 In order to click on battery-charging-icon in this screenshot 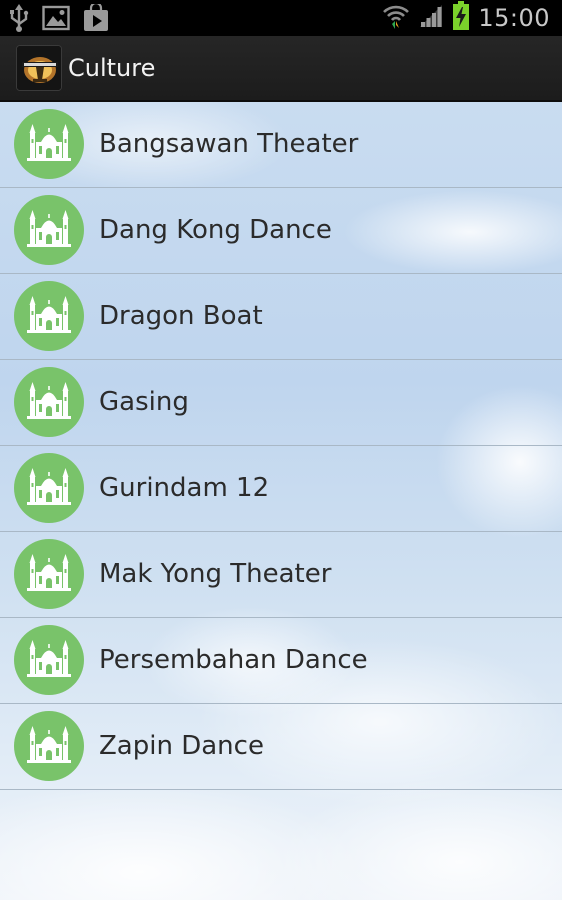, I will do `click(461, 18)`.